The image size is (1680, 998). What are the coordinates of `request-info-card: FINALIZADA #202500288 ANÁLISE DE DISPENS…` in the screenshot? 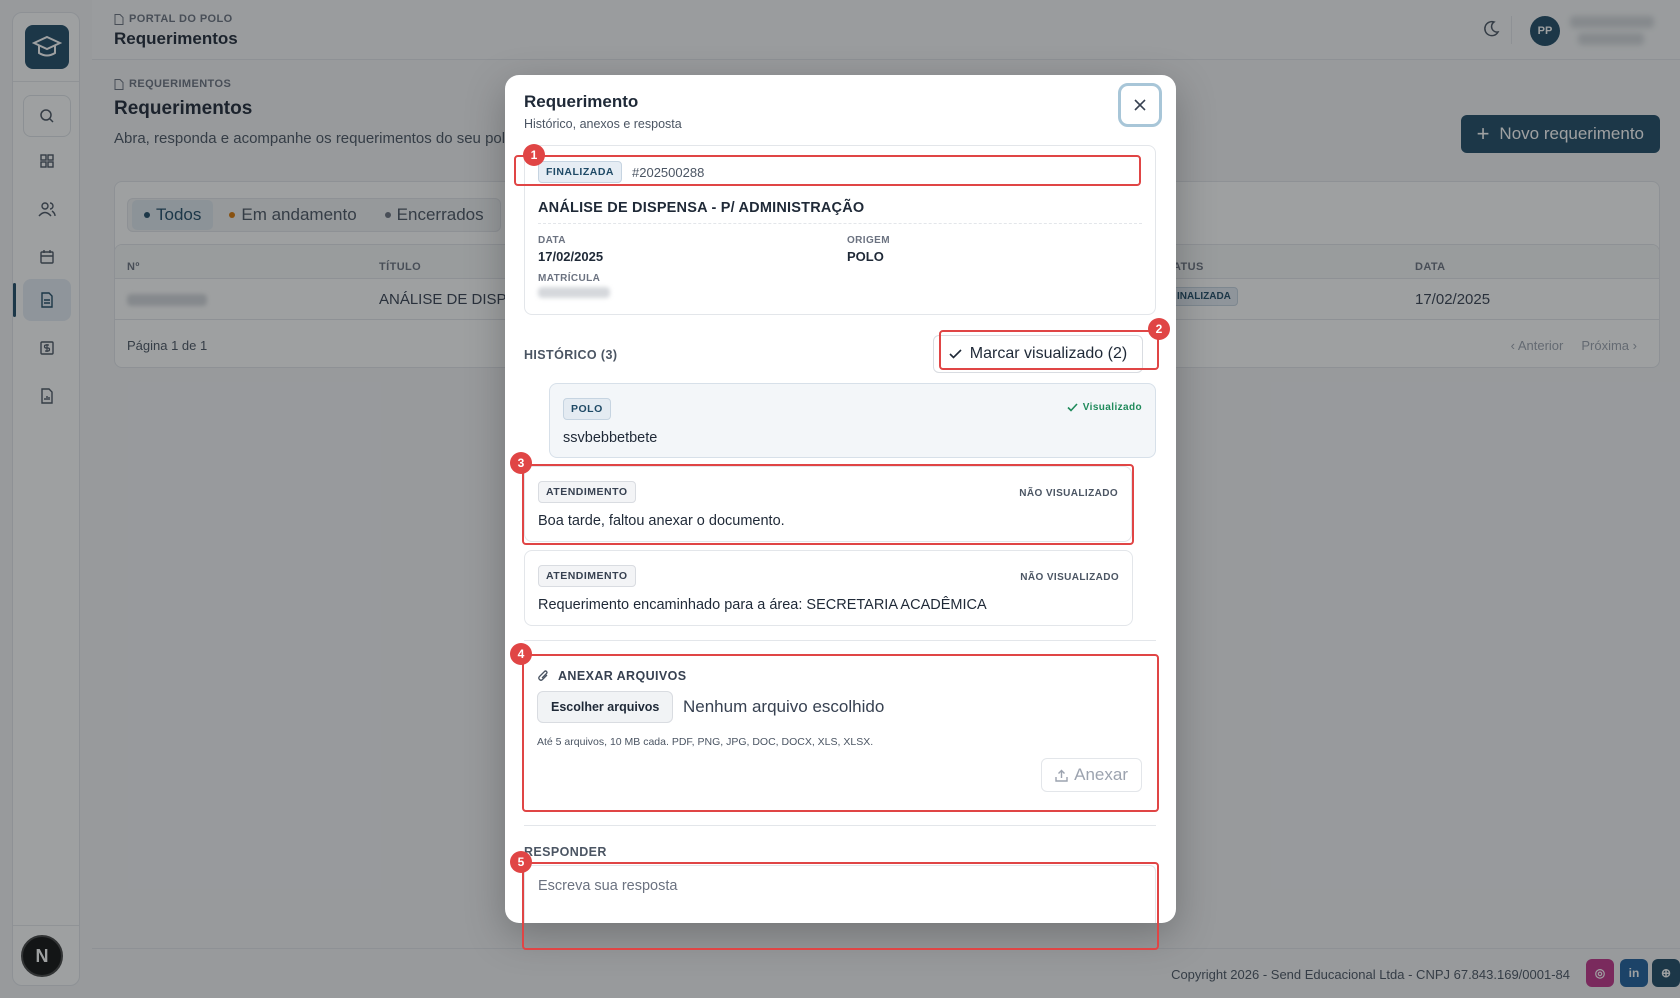 It's located at (840, 230).